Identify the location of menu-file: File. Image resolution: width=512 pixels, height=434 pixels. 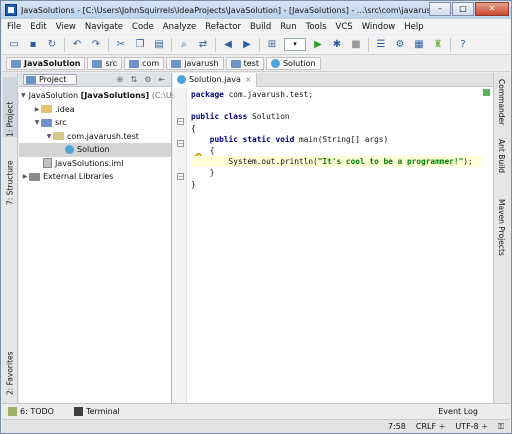
(14, 27).